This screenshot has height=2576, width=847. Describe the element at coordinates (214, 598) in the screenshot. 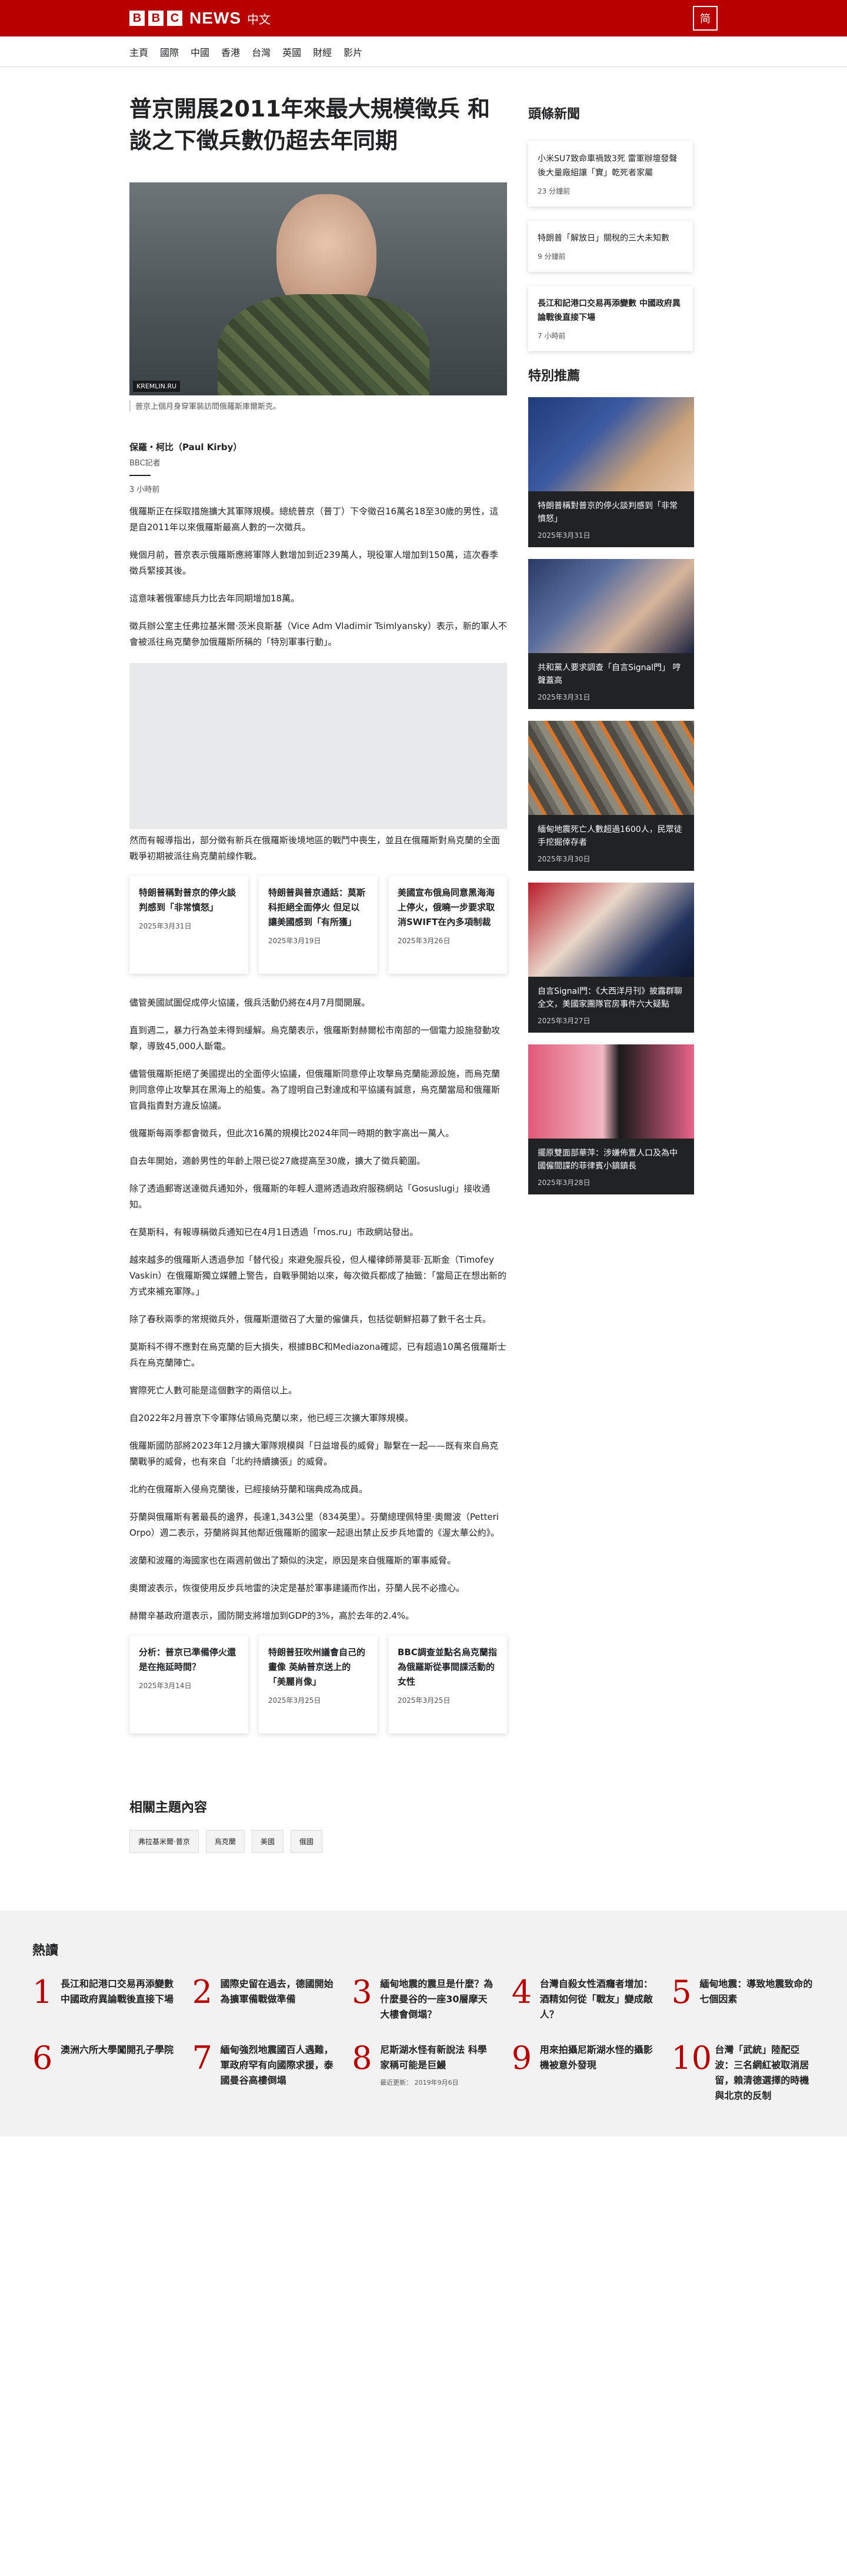

I see `article-paragraph: 這意味著俄軍總兵力比去年同期增加18萬。` at that location.